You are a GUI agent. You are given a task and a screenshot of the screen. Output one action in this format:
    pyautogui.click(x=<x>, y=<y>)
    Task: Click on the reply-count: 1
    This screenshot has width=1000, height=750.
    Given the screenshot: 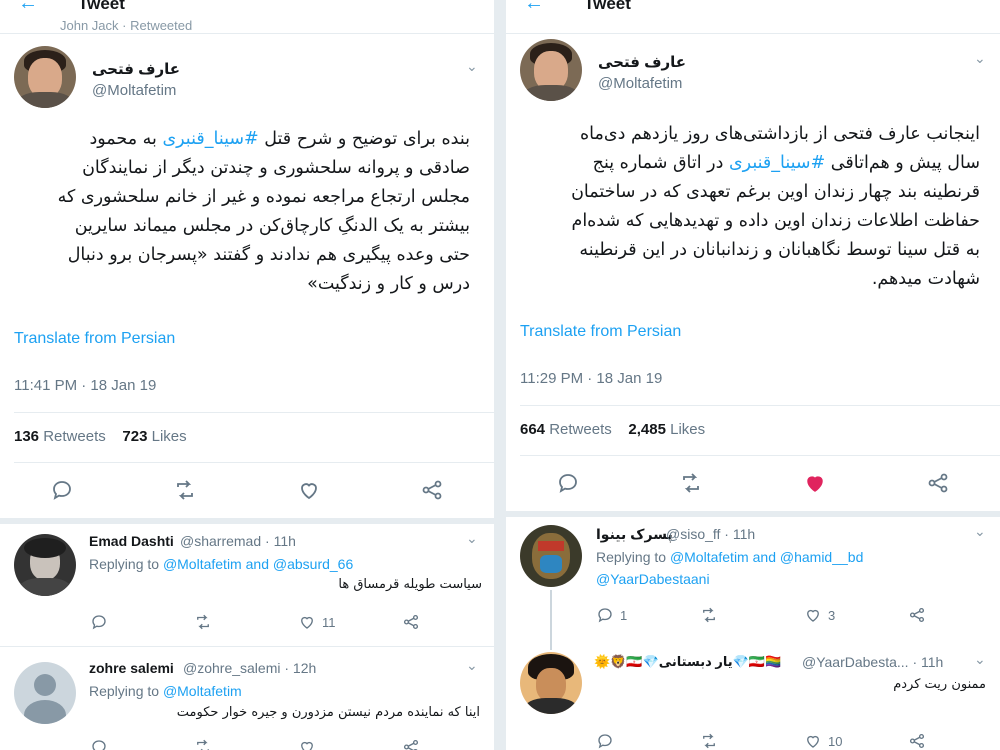 What is the action you would take?
    pyautogui.click(x=624, y=615)
    